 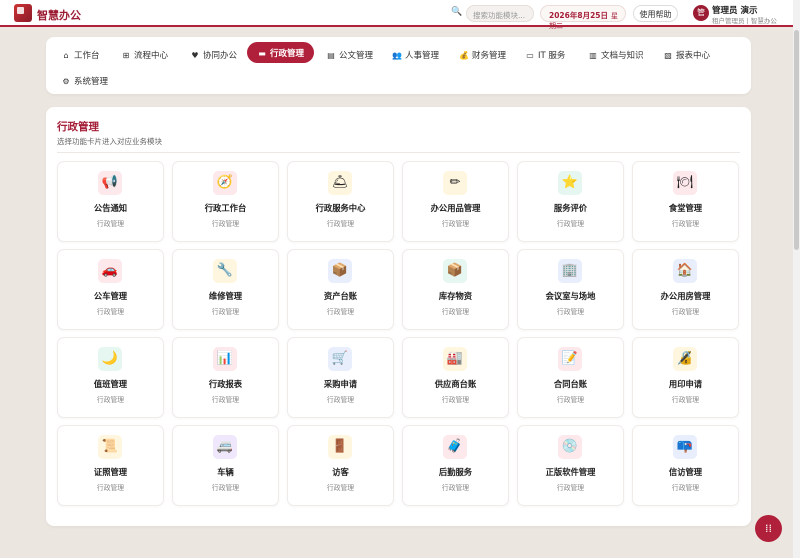 I want to click on nav-item-8: ▥ 文档与知识, so click(x=616, y=54).